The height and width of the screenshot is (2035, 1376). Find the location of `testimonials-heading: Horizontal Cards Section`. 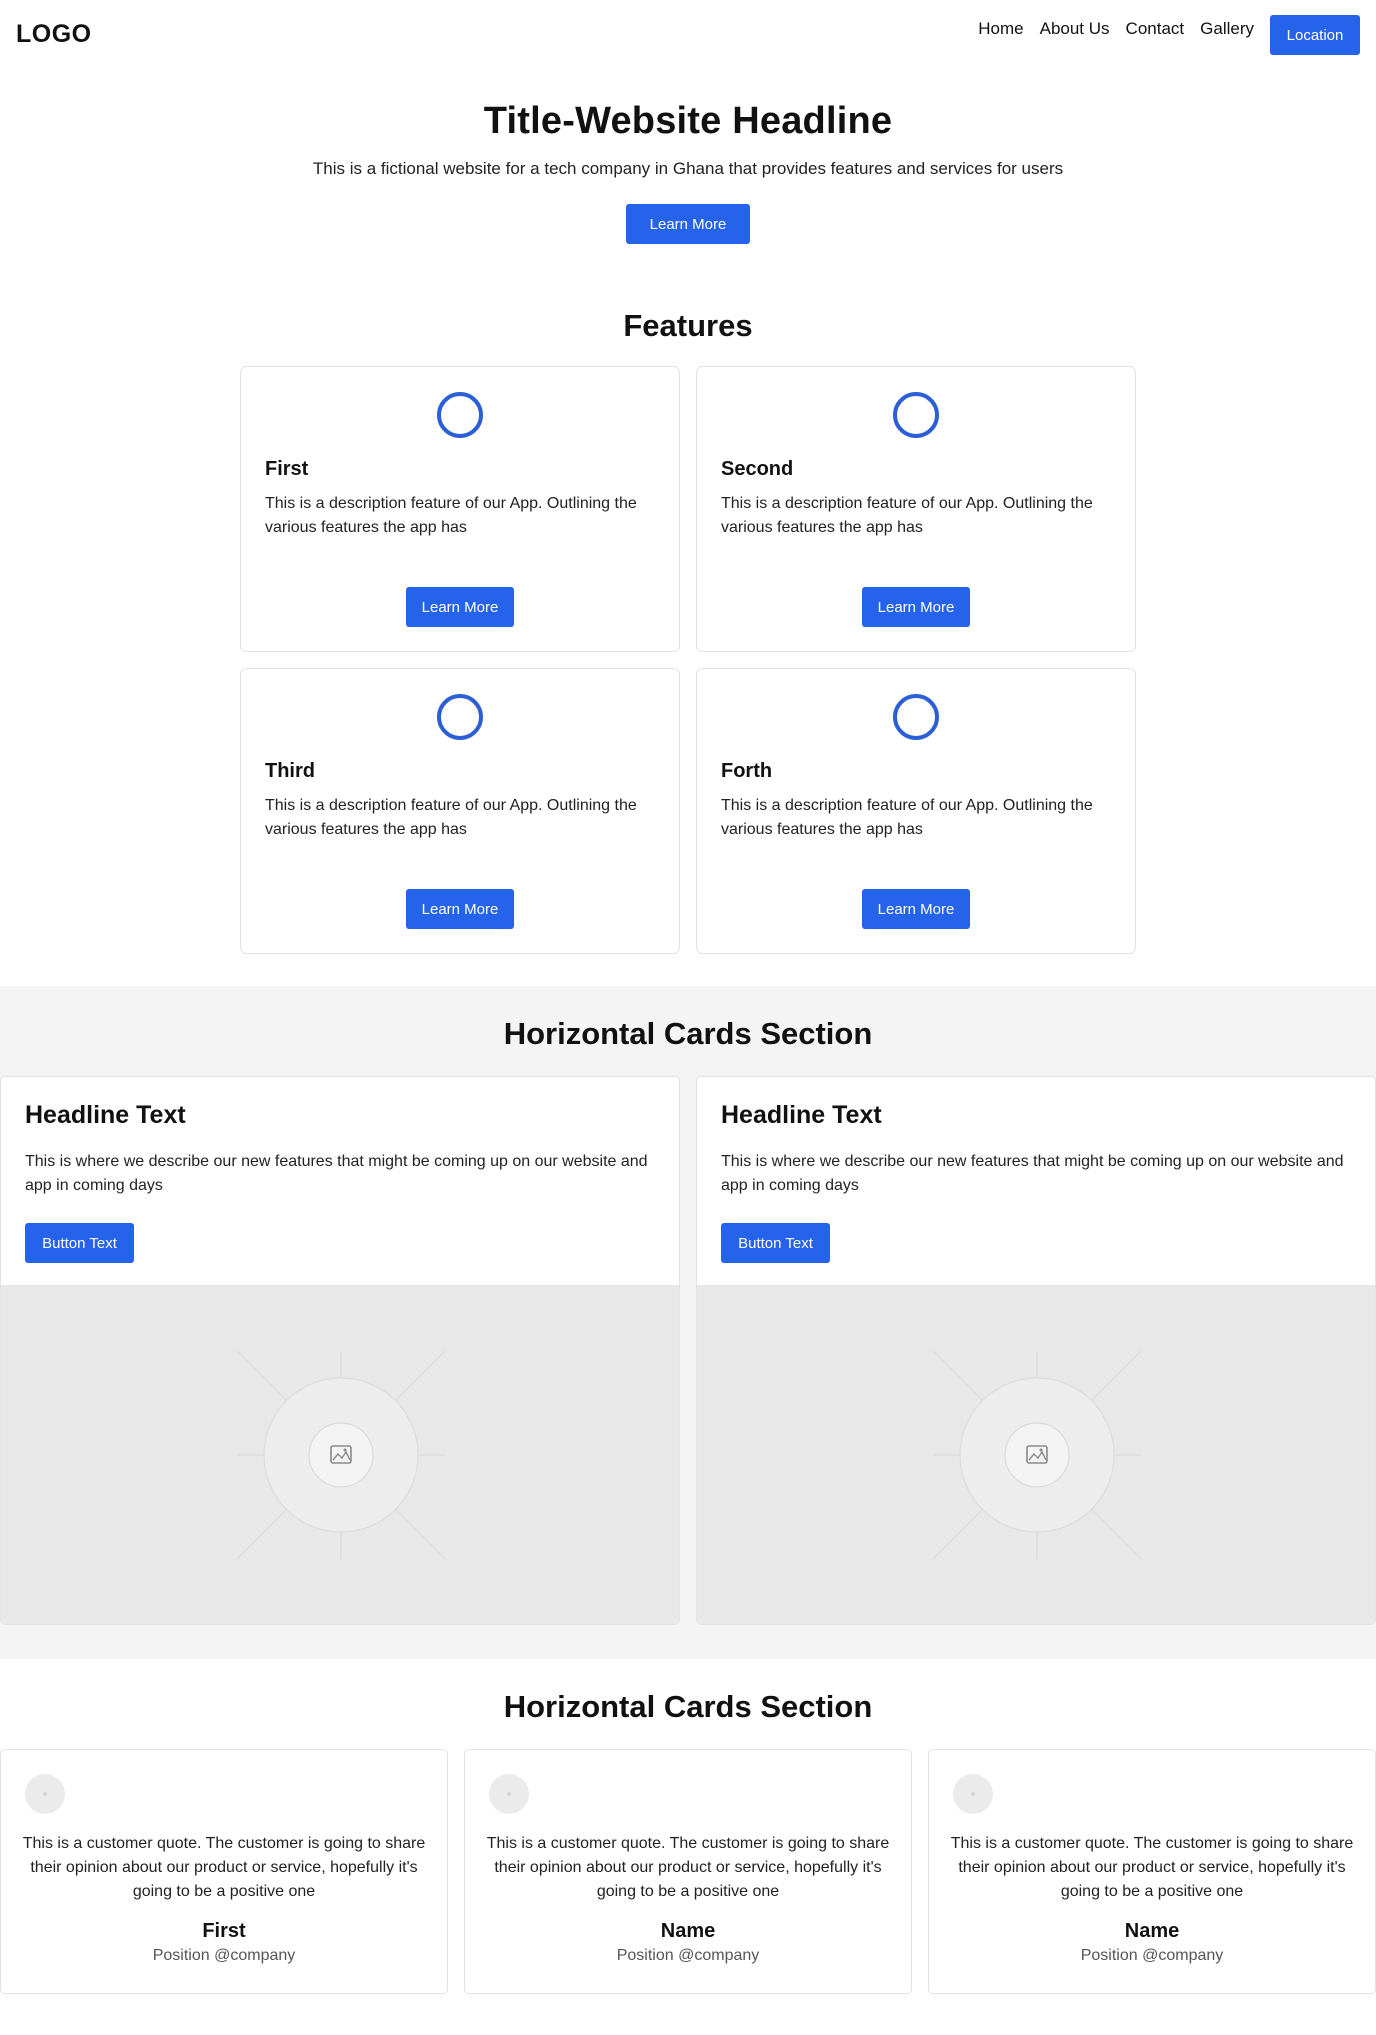

testimonials-heading: Horizontal Cards Section is located at coordinates (688, 1706).